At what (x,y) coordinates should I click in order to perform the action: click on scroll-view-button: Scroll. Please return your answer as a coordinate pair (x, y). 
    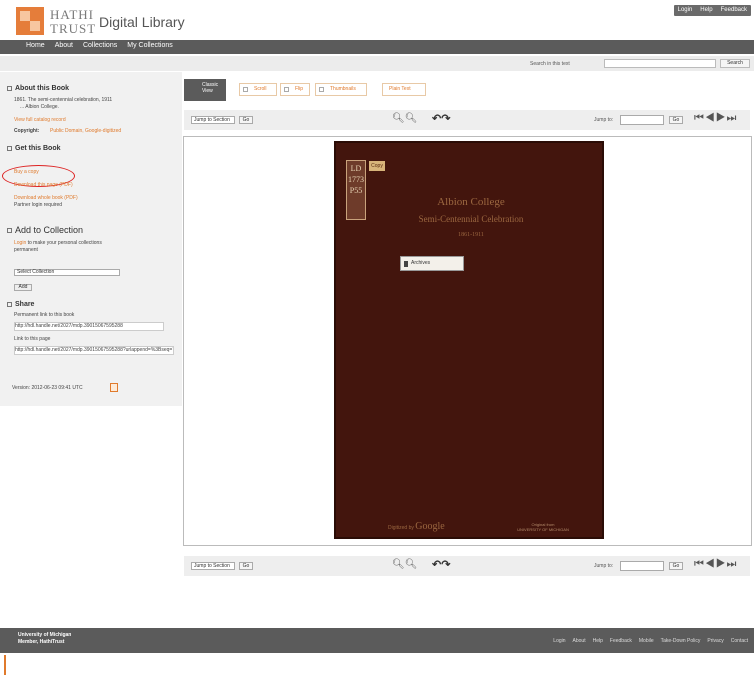
    Looking at the image, I should click on (258, 89).